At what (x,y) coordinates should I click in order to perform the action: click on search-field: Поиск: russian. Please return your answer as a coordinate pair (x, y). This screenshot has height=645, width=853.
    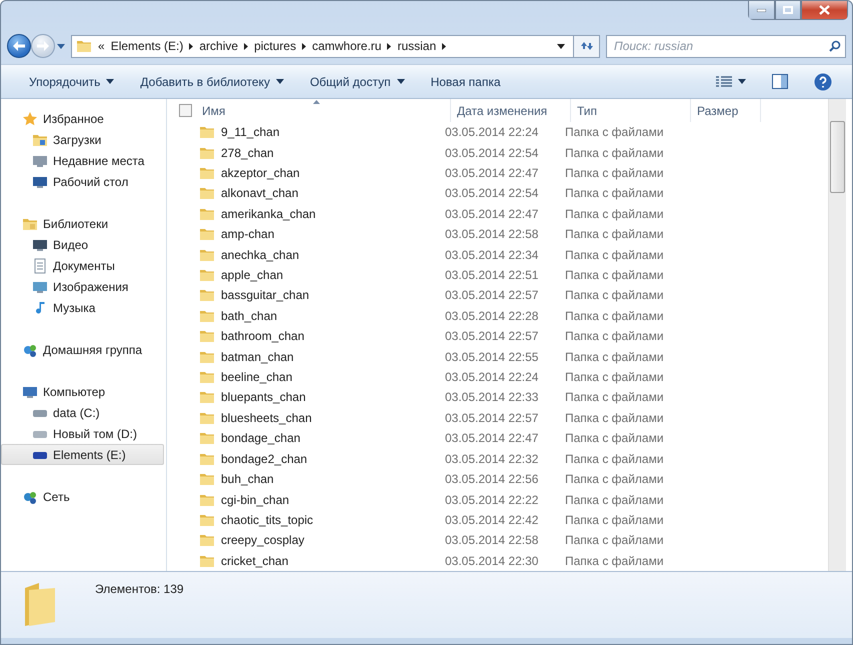
    Looking at the image, I should click on (726, 46).